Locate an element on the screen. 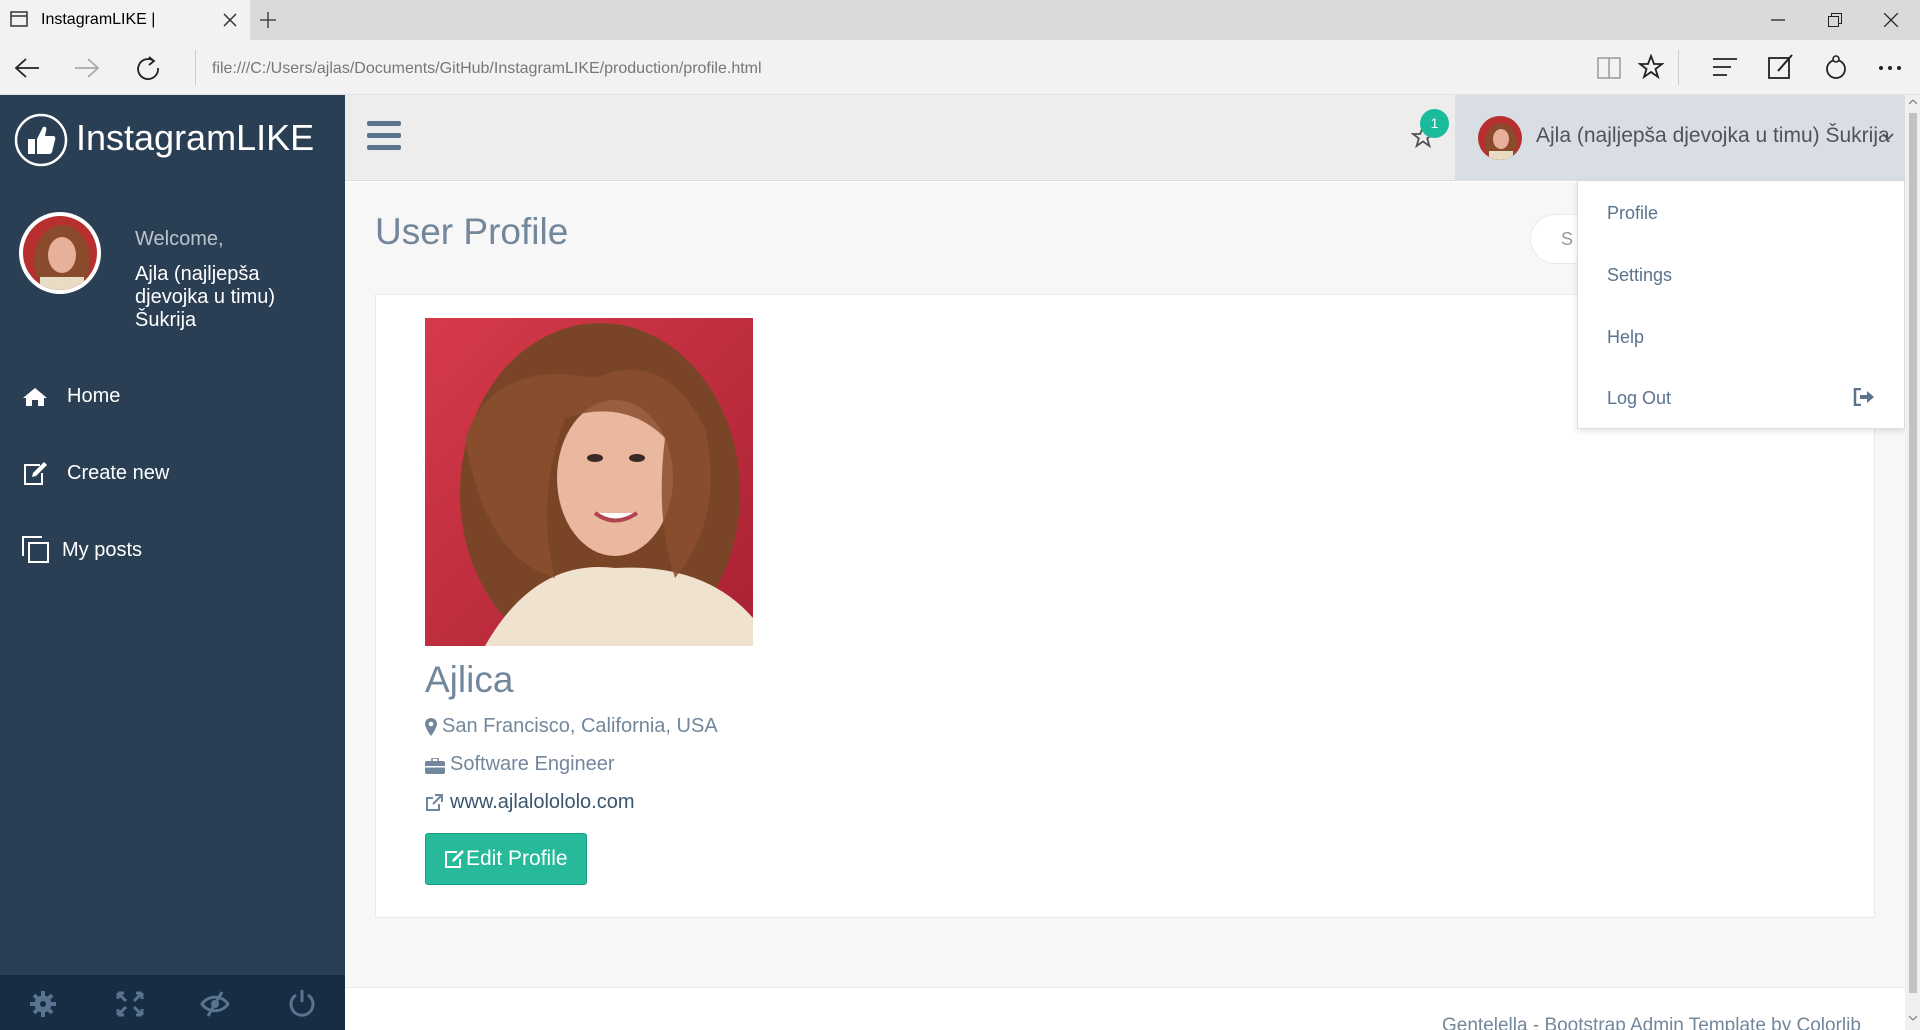 Image resolution: width=1920 pixels, height=1030 pixels. menu-item-logout: Log Out is located at coordinates (1741, 398).